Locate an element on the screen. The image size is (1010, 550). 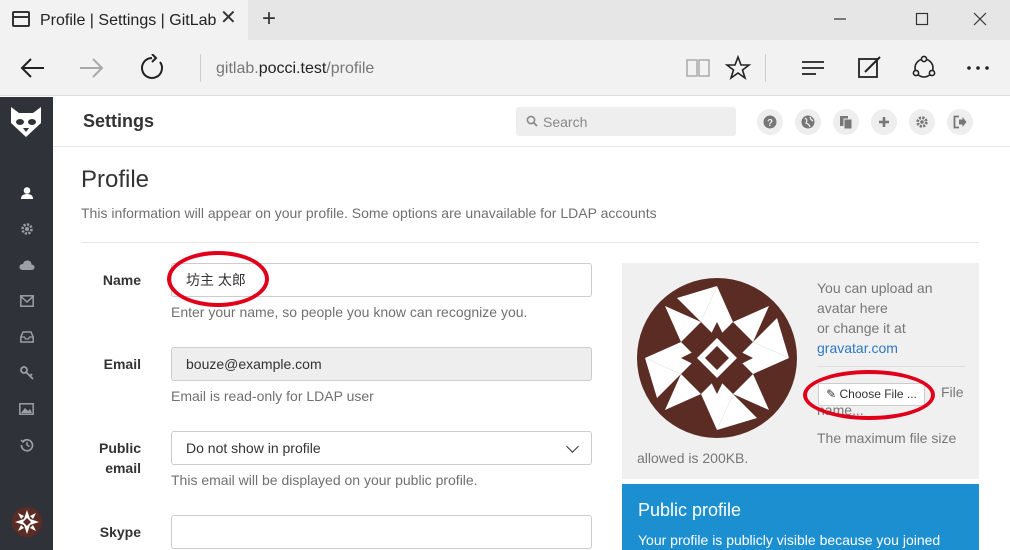
name-label: Name is located at coordinates (121, 280).